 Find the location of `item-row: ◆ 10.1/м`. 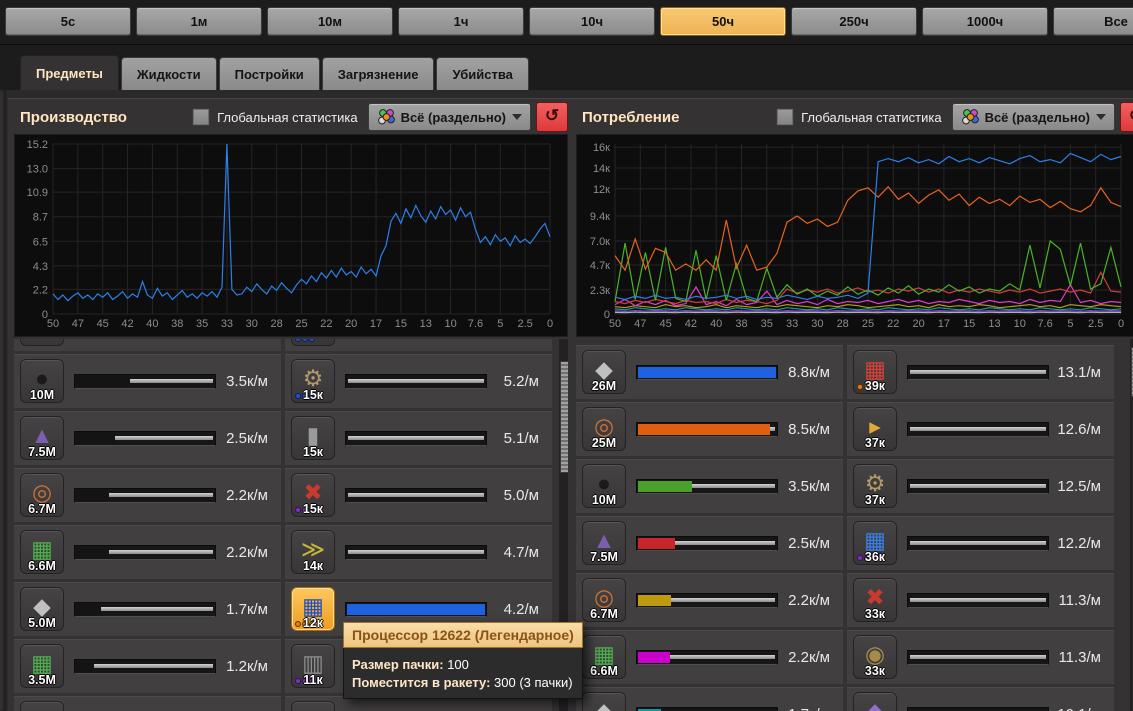

item-row: ◆ 10.1/м is located at coordinates (980, 699).